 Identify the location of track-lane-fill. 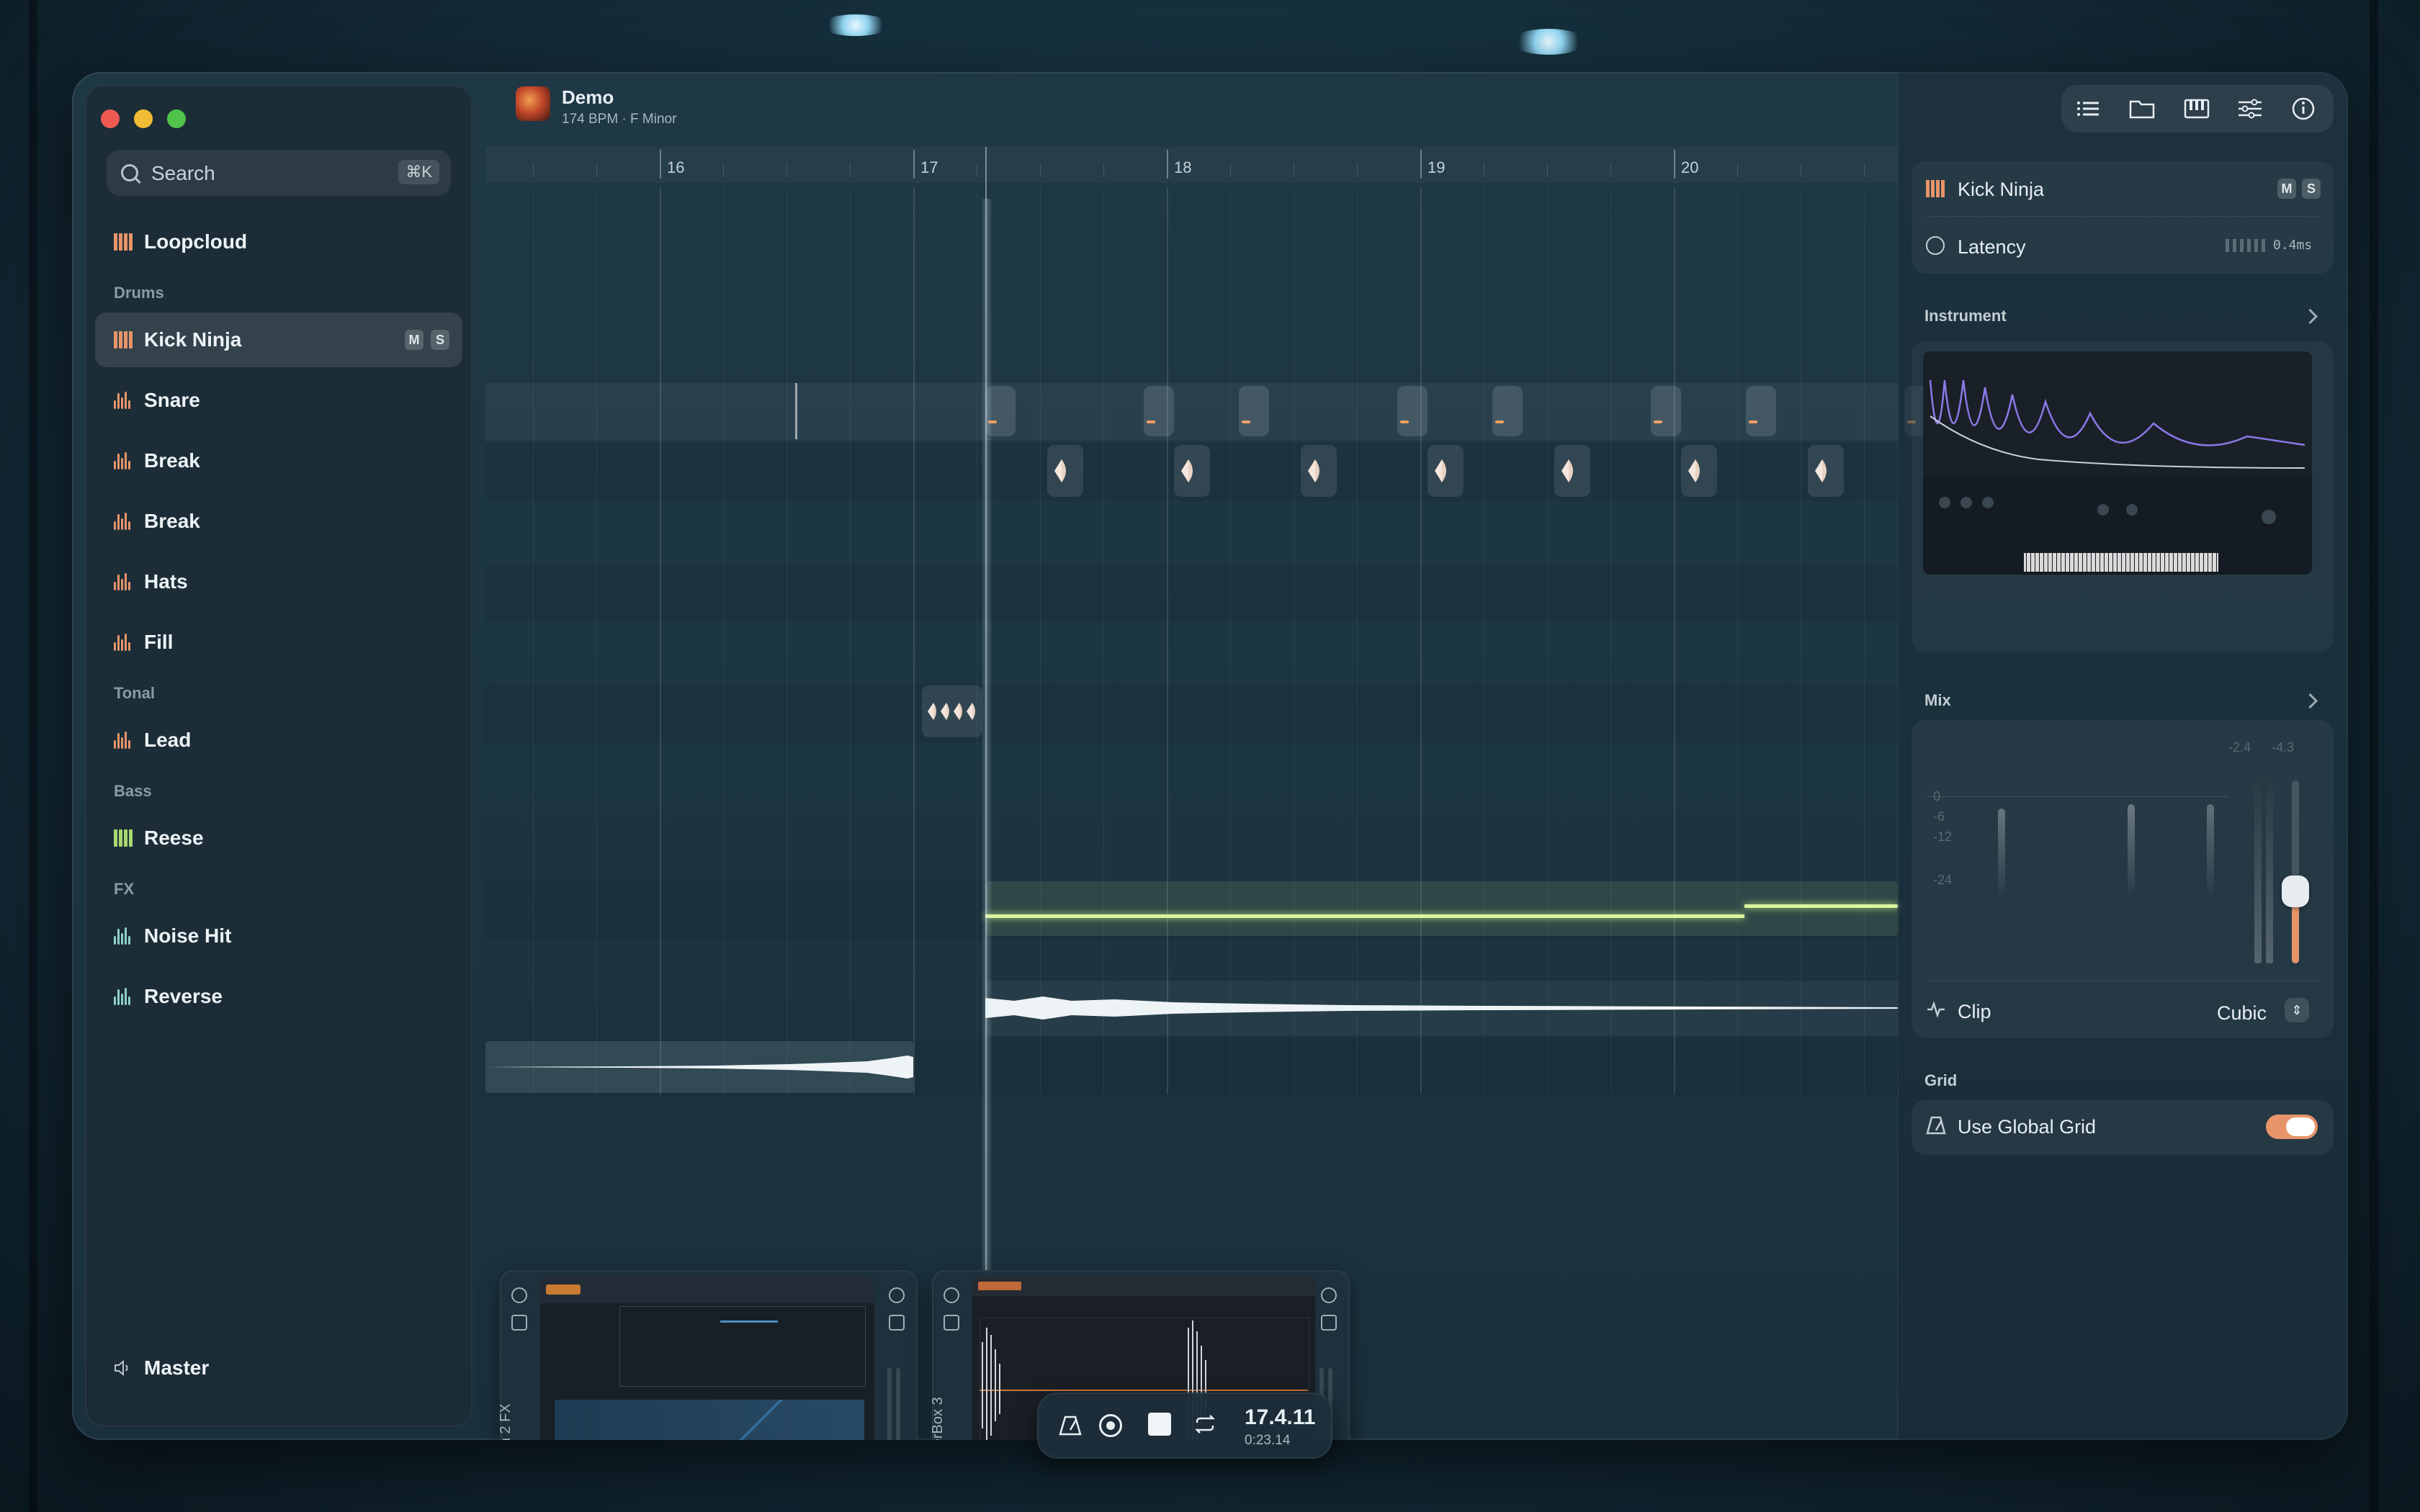
(1192, 714).